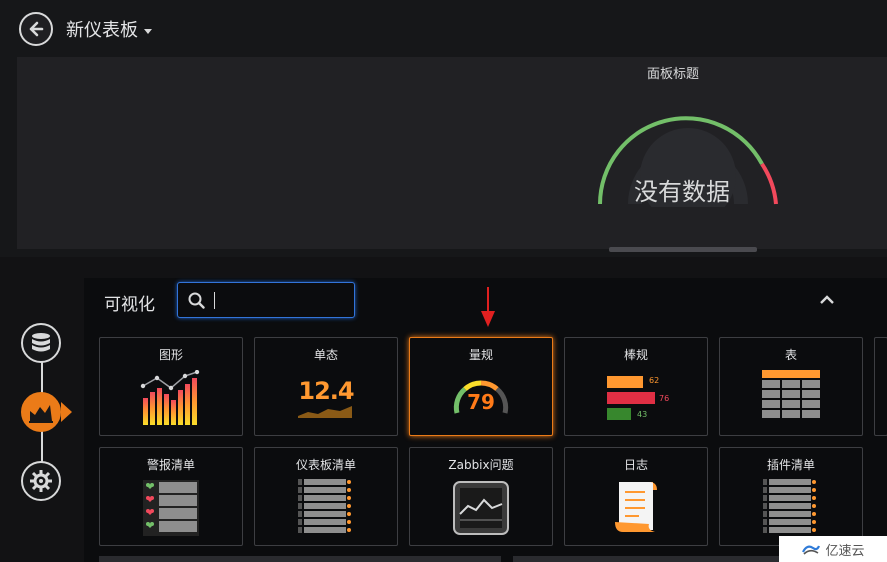 Image resolution: width=887 pixels, height=562 pixels. I want to click on bar-gauge-value-2: 76, so click(664, 398).